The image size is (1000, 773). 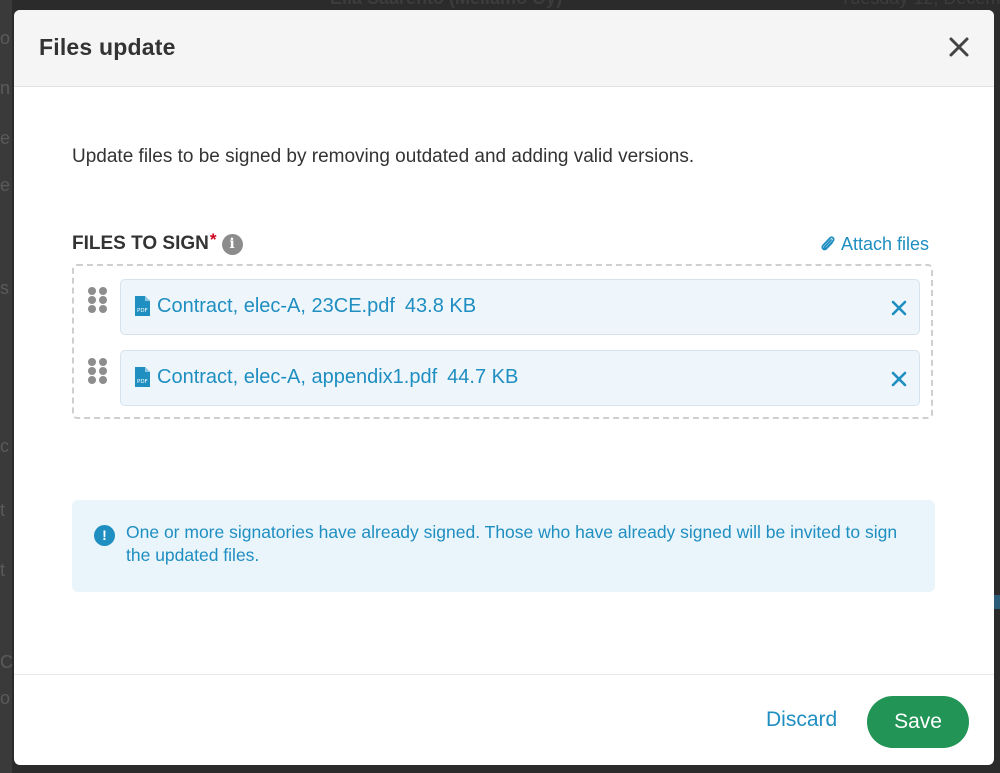 What do you see at coordinates (6, 386) in the screenshot?
I see `background-sidebar: o n e e s c t t C o` at bounding box center [6, 386].